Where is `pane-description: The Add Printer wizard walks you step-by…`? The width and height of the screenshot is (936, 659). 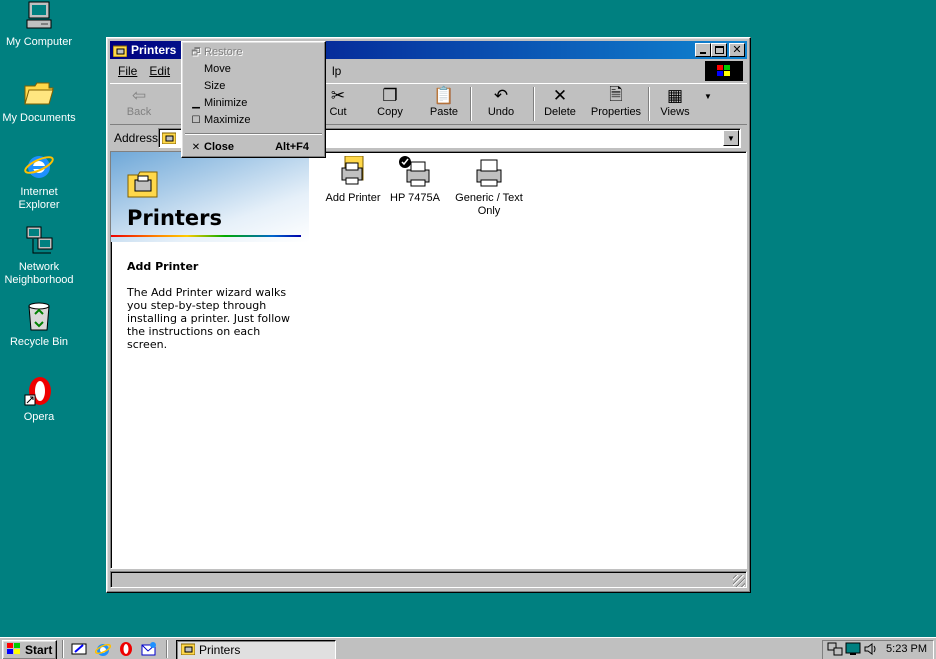
pane-description: The Add Printer wizard walks you step-by… is located at coordinates (208, 318).